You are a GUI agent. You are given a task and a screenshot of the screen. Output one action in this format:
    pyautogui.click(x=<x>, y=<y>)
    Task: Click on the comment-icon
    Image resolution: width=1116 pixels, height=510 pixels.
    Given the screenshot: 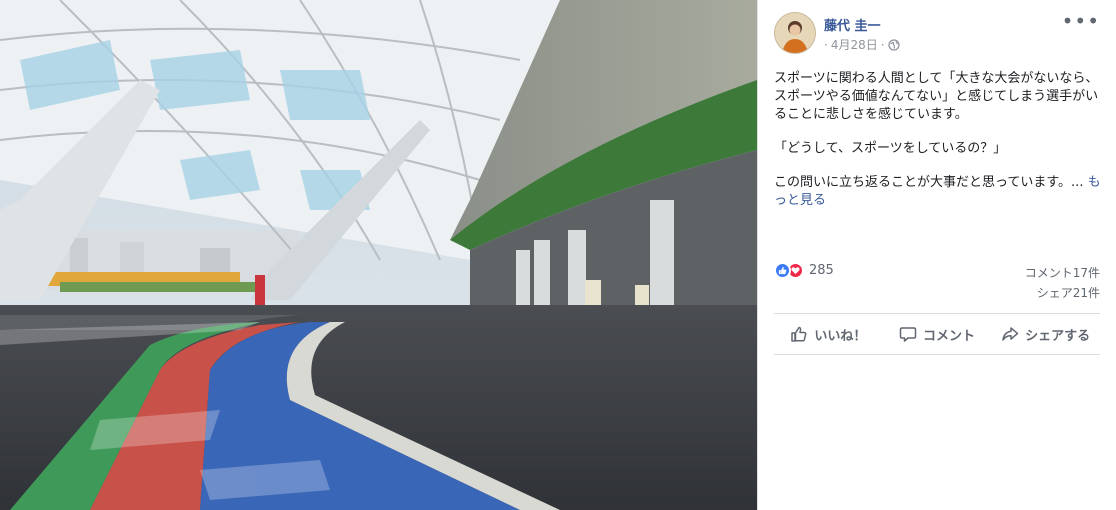 What is the action you would take?
    pyautogui.click(x=908, y=334)
    